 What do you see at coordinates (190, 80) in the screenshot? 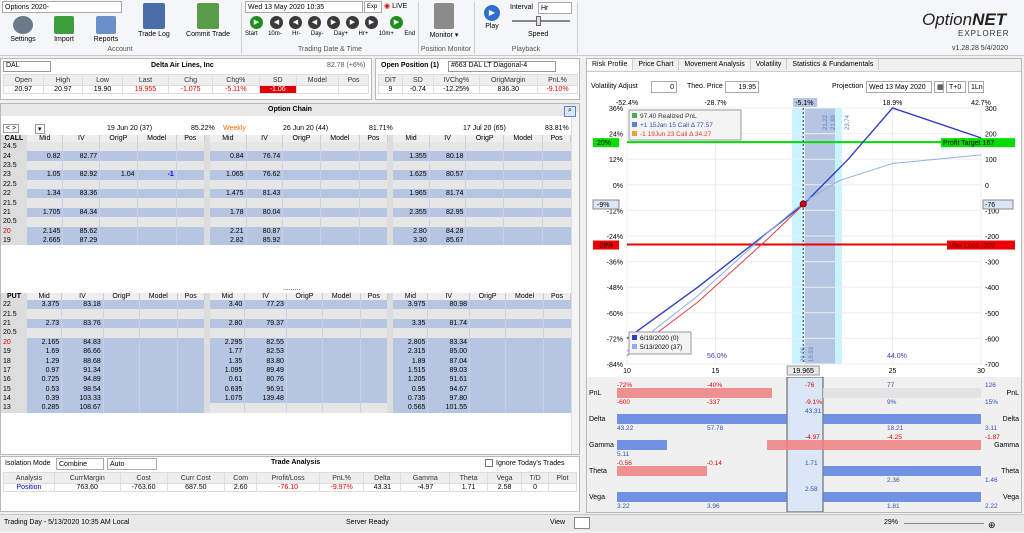
I see `quote-header-cell: Chg` at bounding box center [190, 80].